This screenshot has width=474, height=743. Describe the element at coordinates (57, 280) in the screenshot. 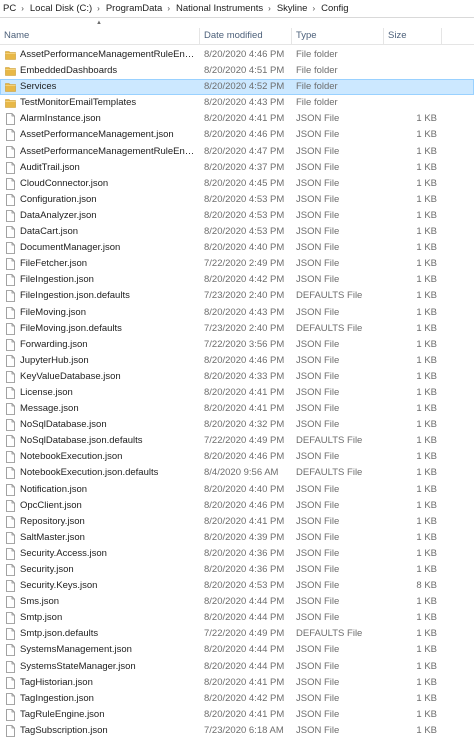

I see `file-name: FileIngestion.json` at that location.